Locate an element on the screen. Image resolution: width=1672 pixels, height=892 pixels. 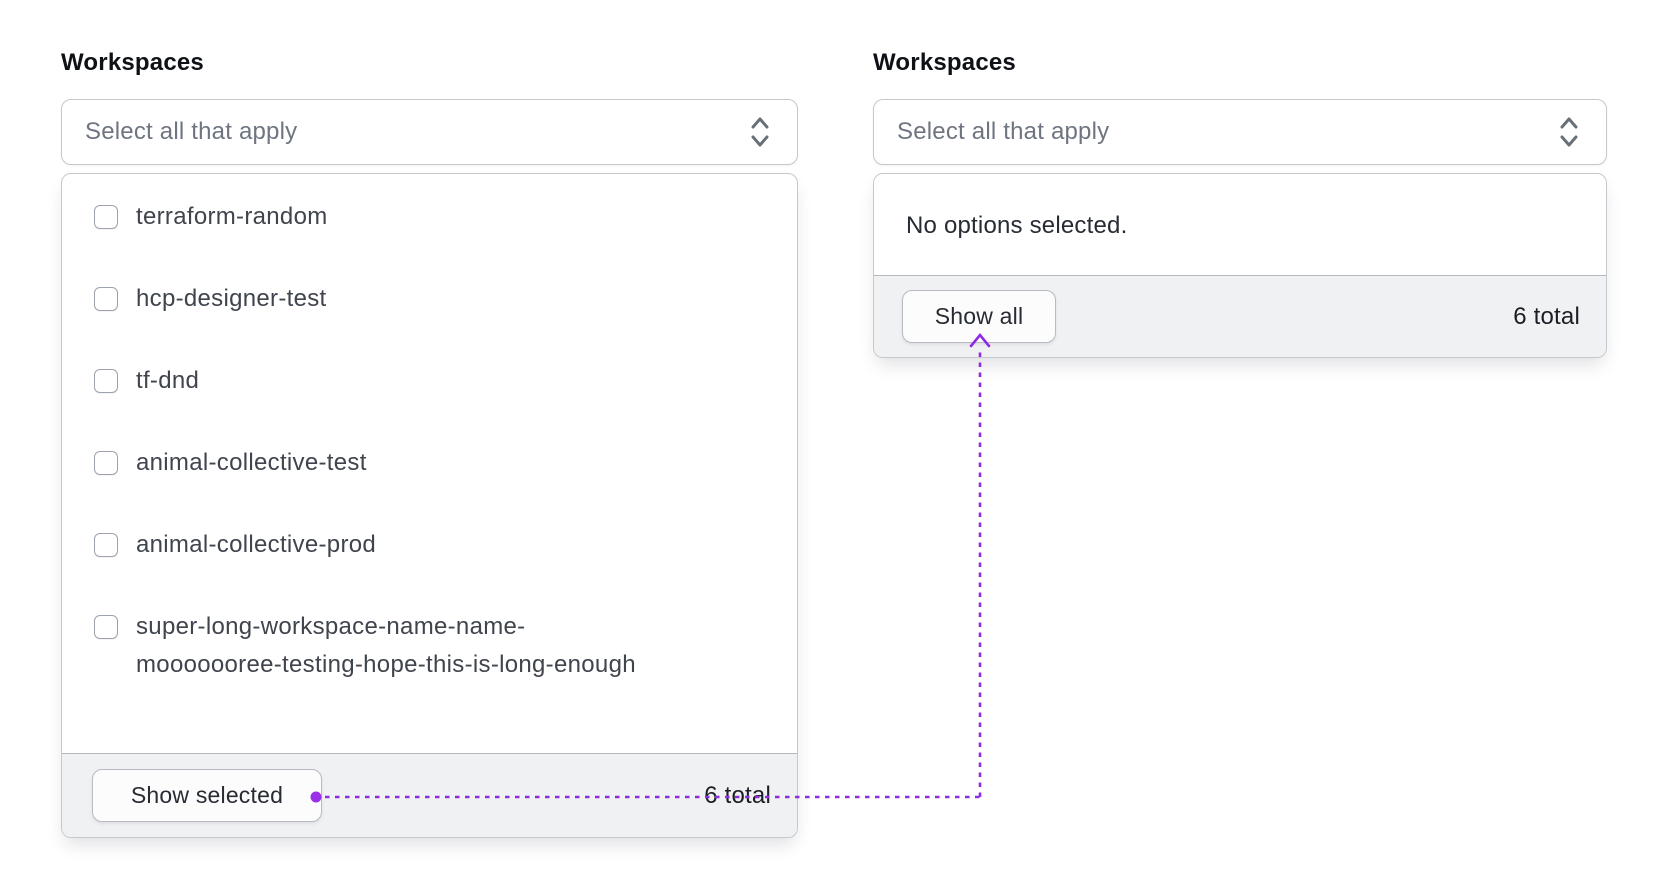
dropdown-footer: Show selected 6 total is located at coordinates (429, 795).